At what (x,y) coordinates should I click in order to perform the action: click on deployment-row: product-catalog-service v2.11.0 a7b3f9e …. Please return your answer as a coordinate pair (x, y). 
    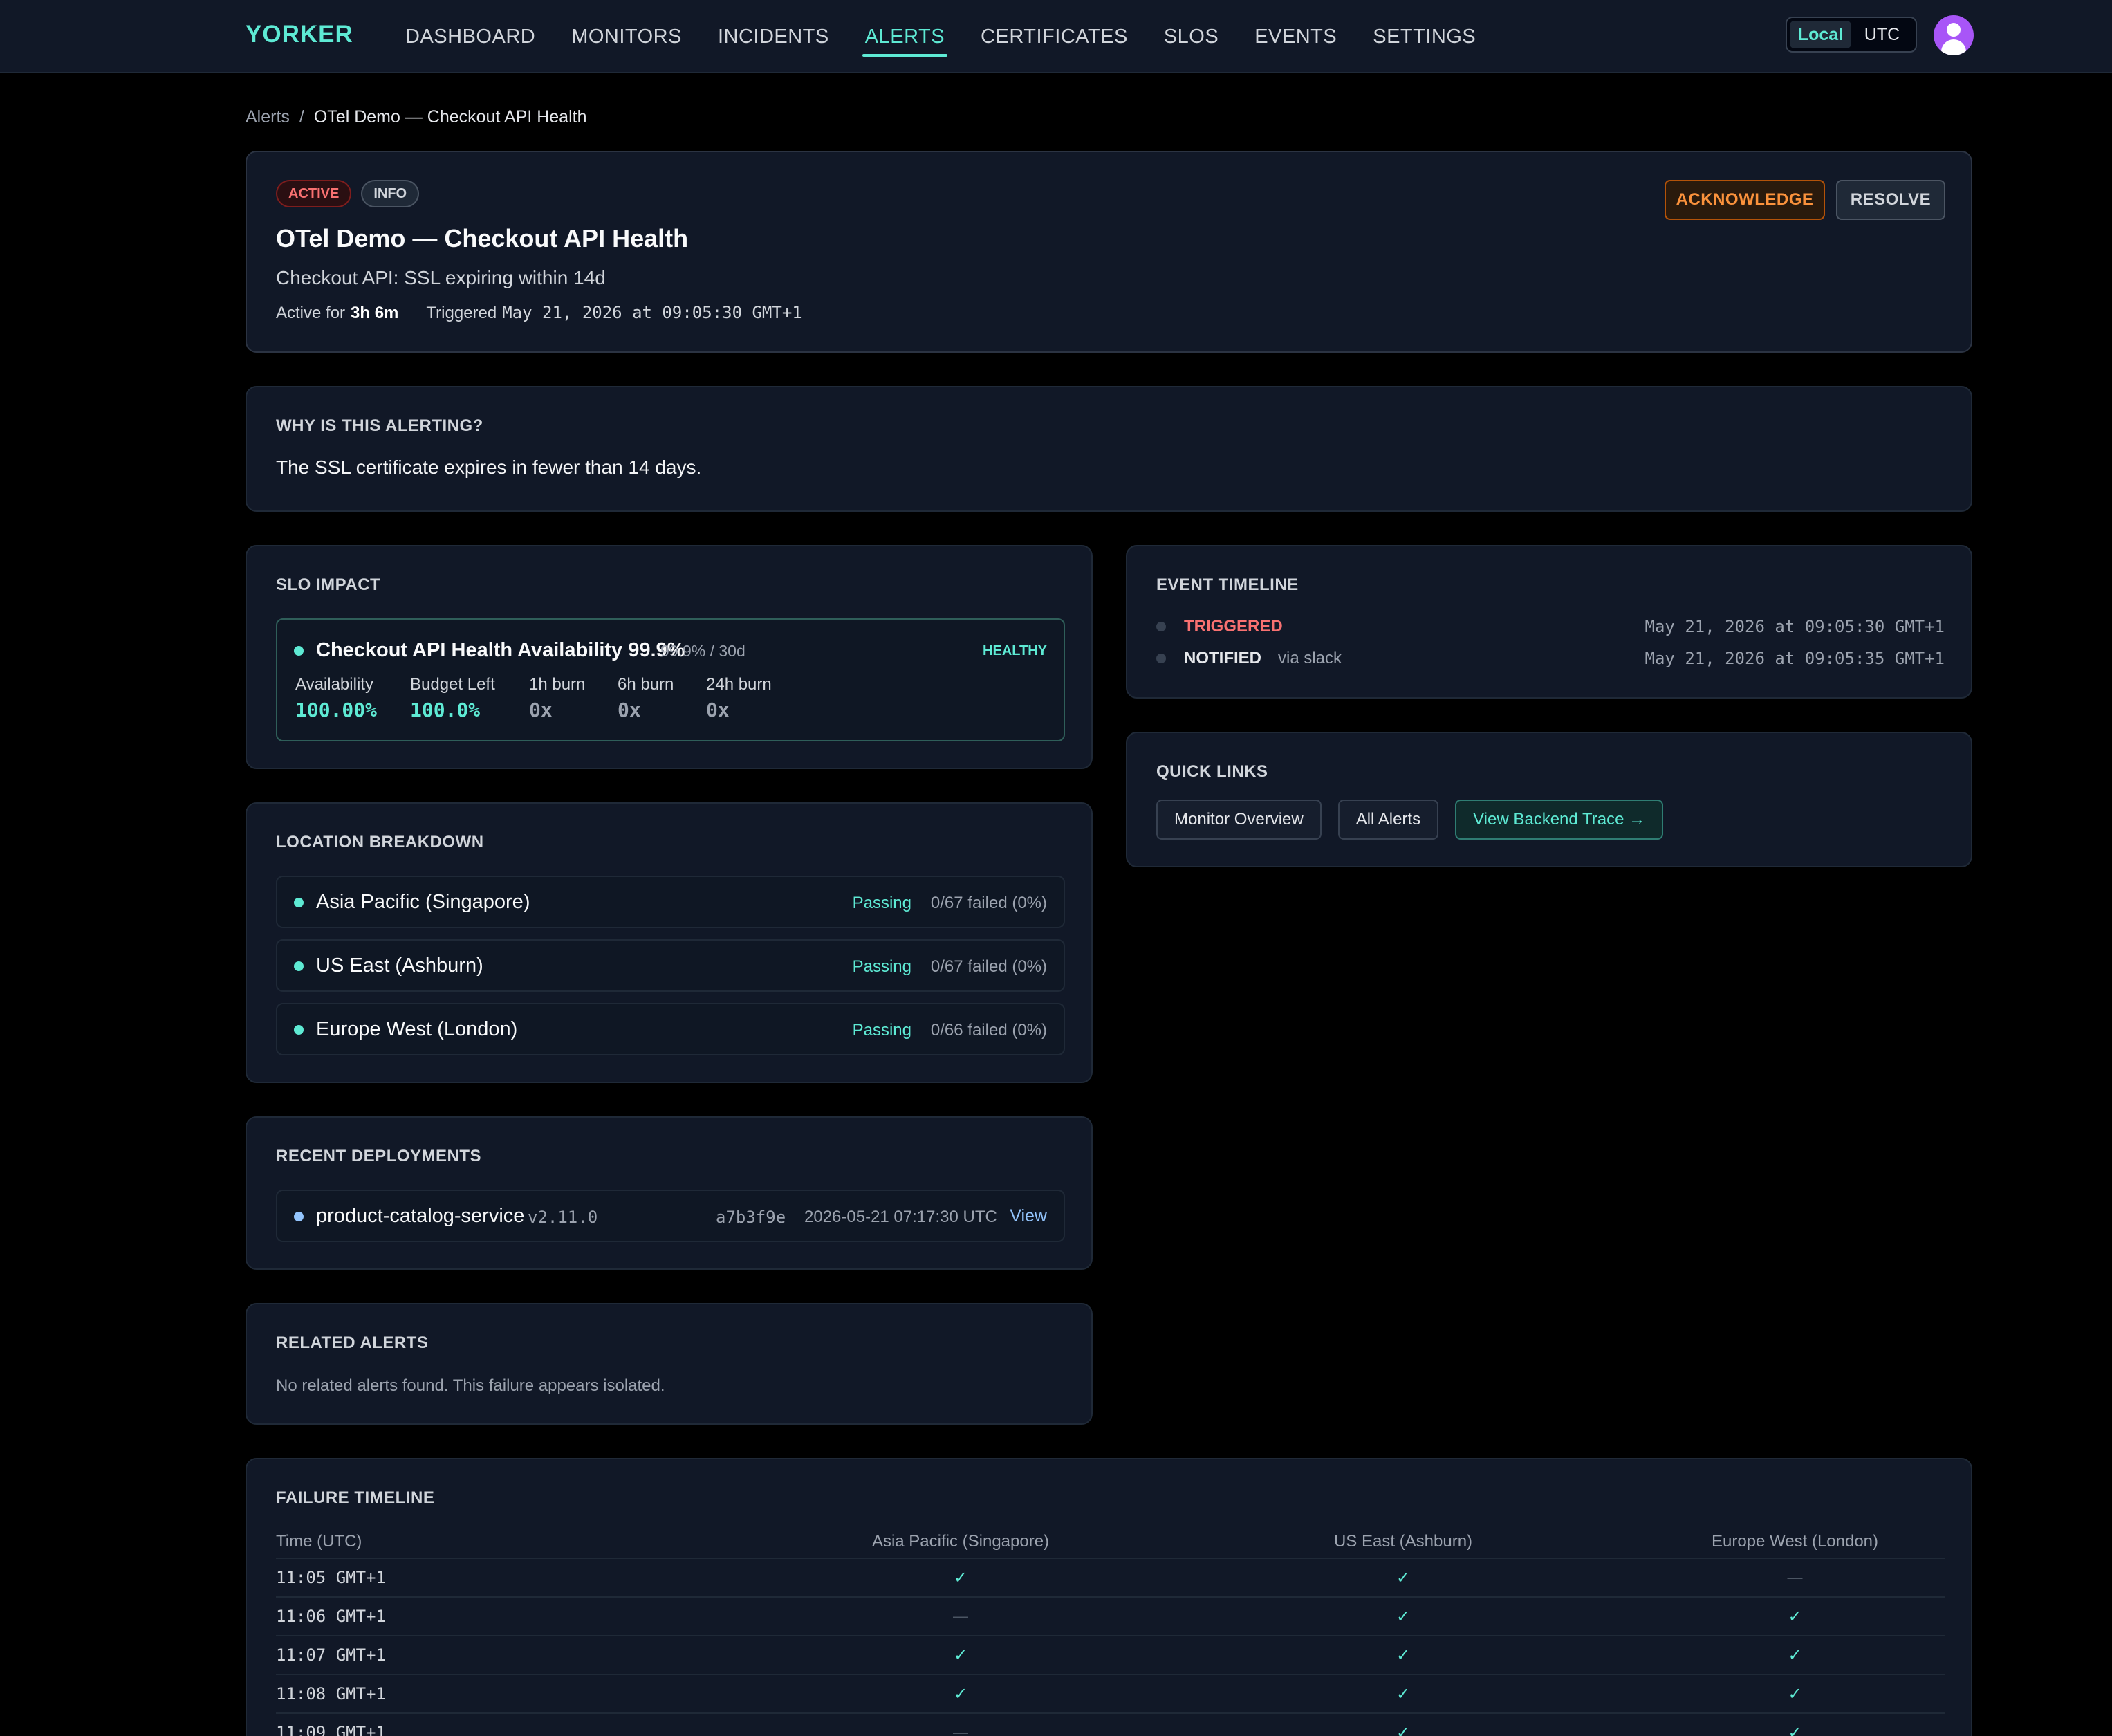
    Looking at the image, I should click on (670, 1216).